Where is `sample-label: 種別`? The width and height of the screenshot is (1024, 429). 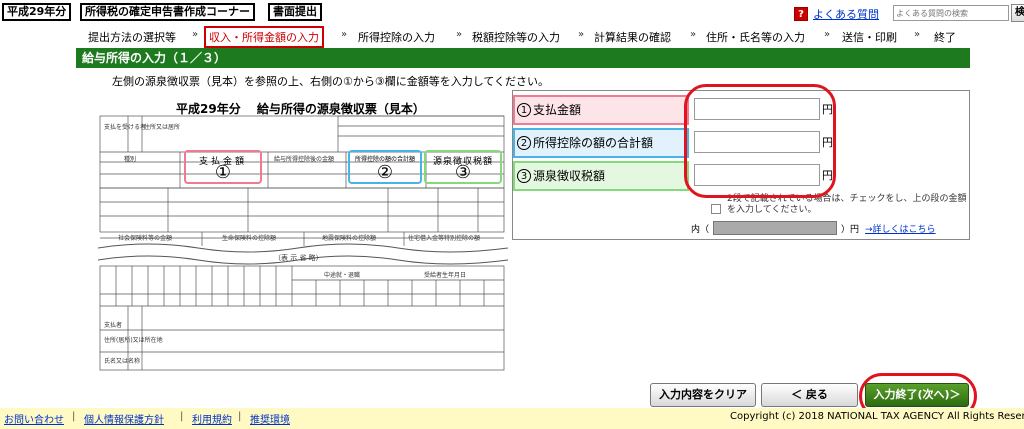
sample-label: 種別 is located at coordinates (130, 159).